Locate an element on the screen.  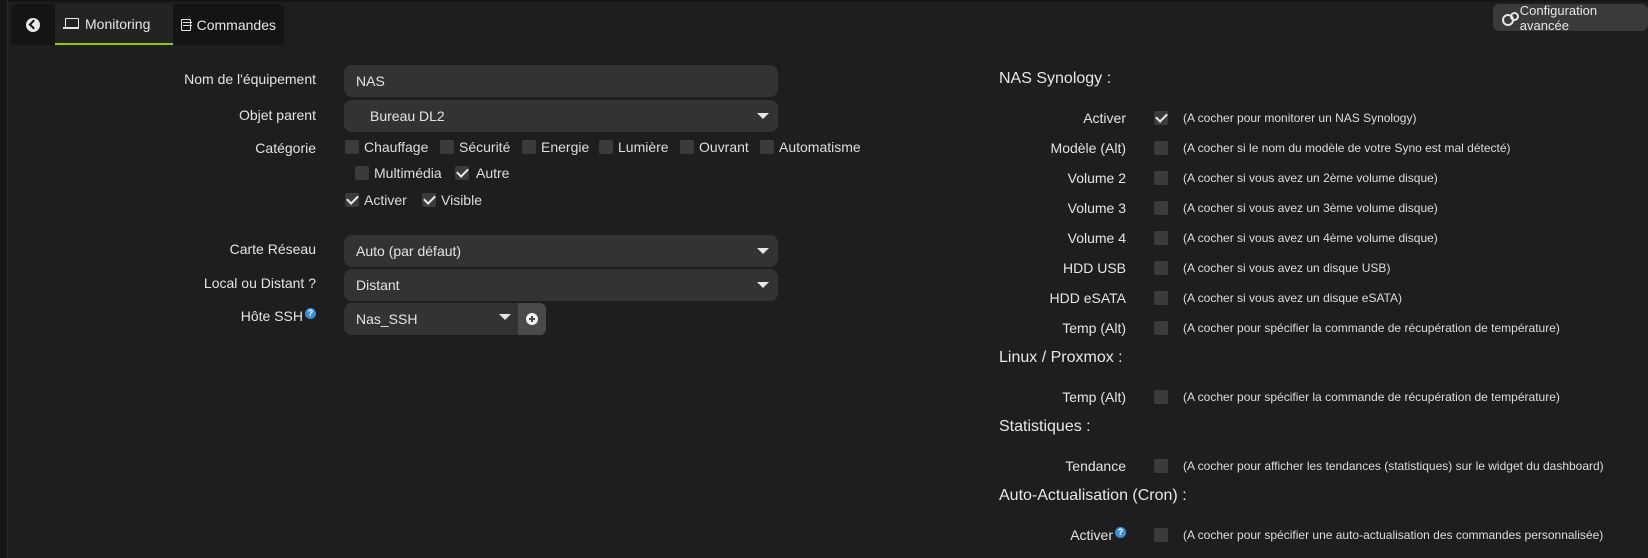
category-label-ouvrant: Ouvrant is located at coordinates (724, 147).